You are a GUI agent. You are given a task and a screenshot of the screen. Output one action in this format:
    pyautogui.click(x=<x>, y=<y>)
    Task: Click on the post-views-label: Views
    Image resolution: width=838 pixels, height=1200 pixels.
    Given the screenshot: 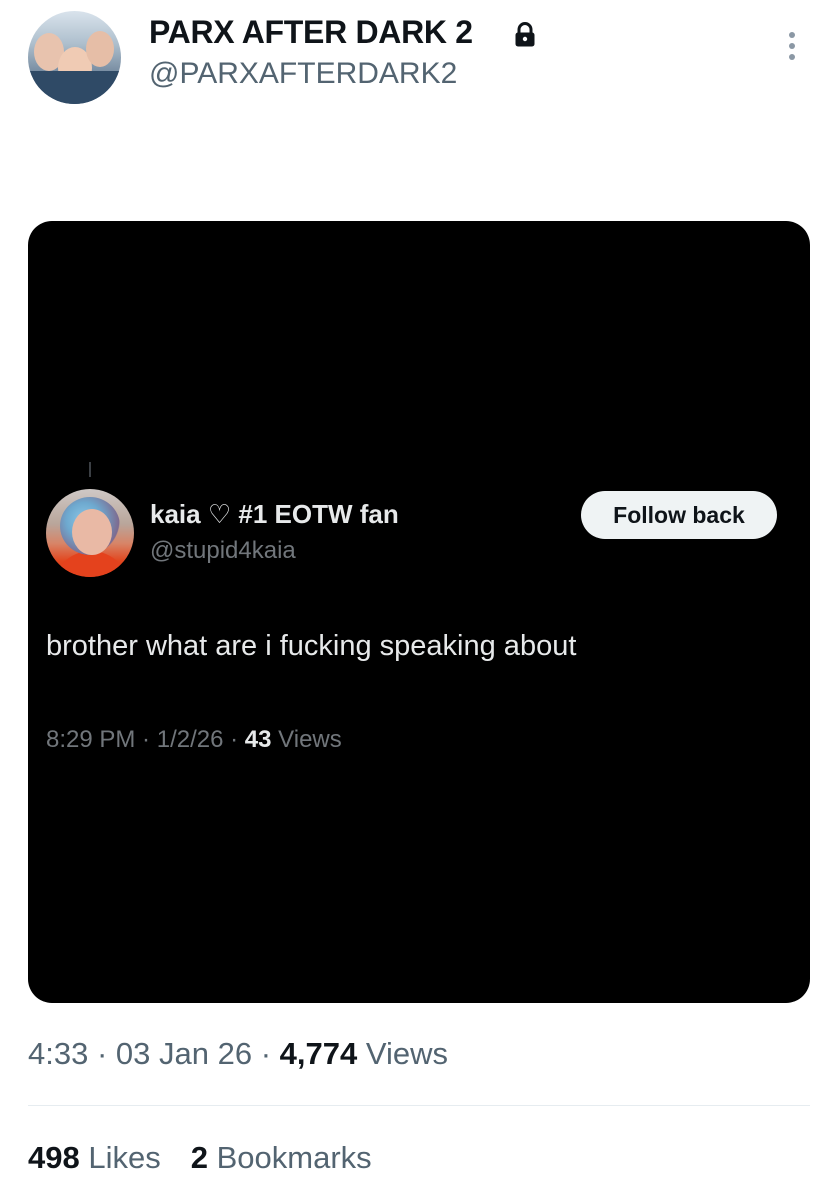 What is the action you would take?
    pyautogui.click(x=406, y=1053)
    